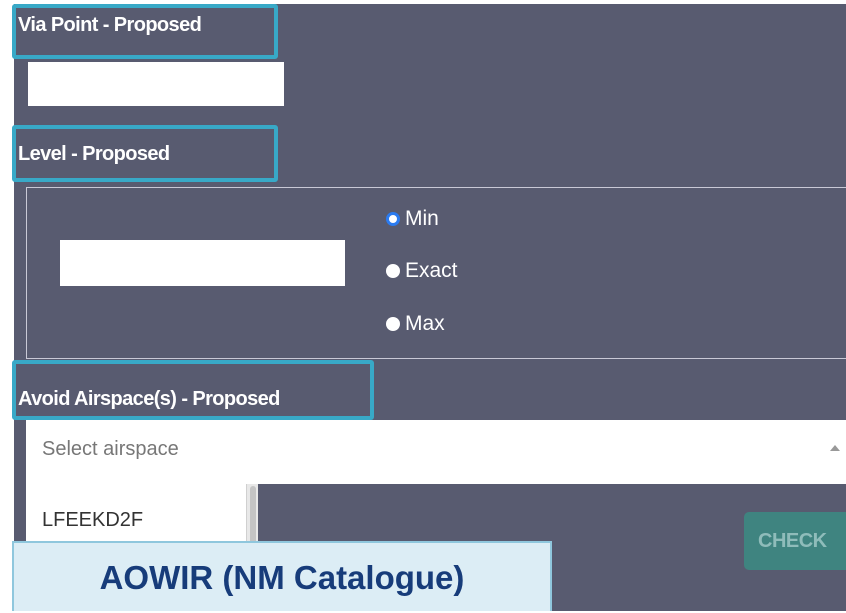 Image resolution: width=846 pixels, height=613 pixels. What do you see at coordinates (282, 576) in the screenshot?
I see `catalogue-banner: AOWIR (NM Catalogue)` at bounding box center [282, 576].